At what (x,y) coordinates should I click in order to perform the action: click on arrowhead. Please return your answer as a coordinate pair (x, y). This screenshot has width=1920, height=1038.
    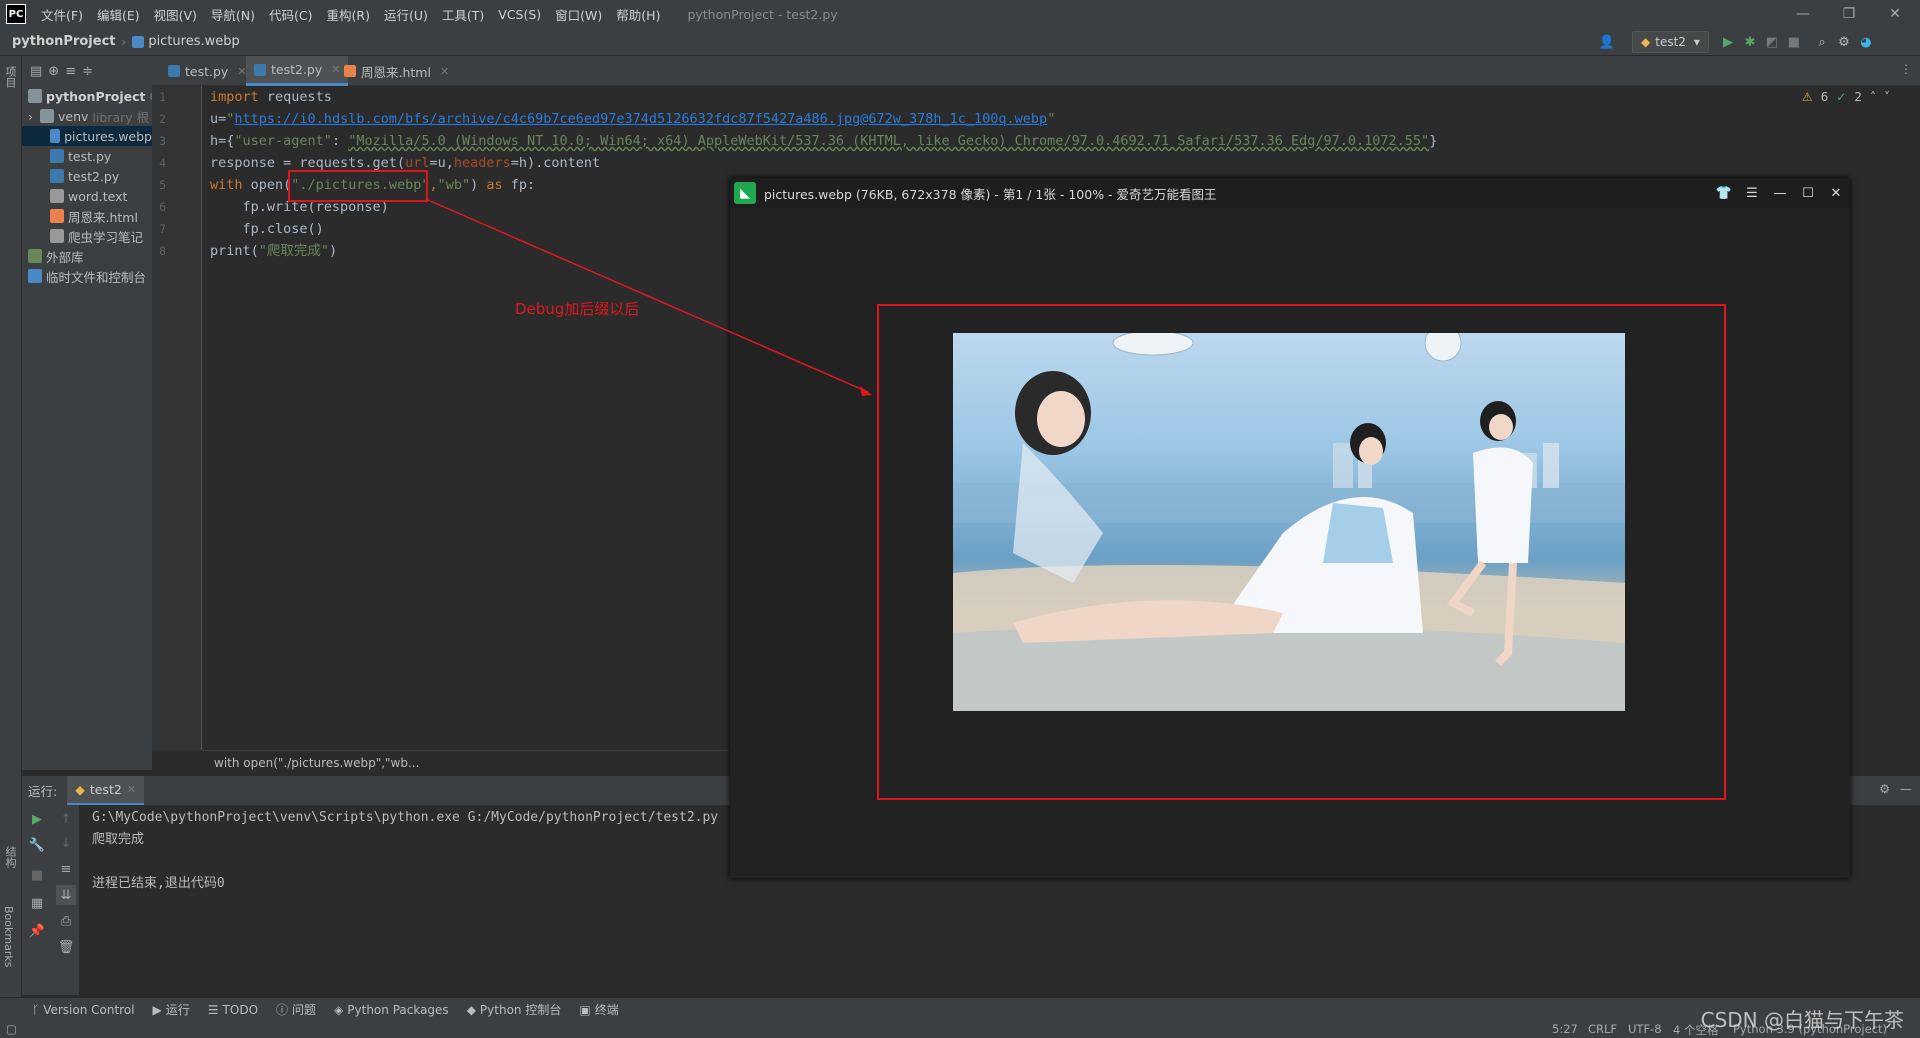
    Looking at the image, I should click on (866, 391).